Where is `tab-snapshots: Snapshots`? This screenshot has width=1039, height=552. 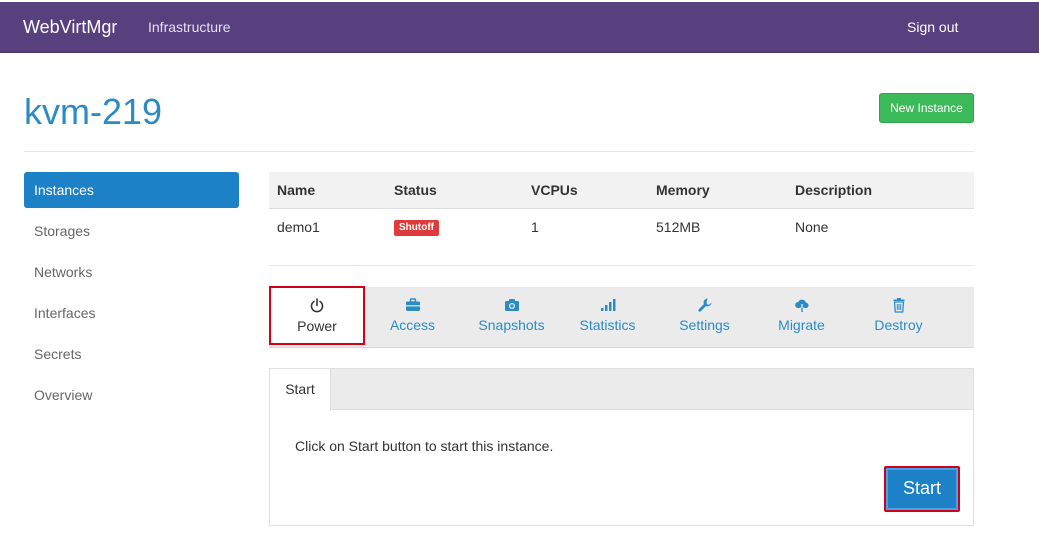 tab-snapshots: Snapshots is located at coordinates (511, 316).